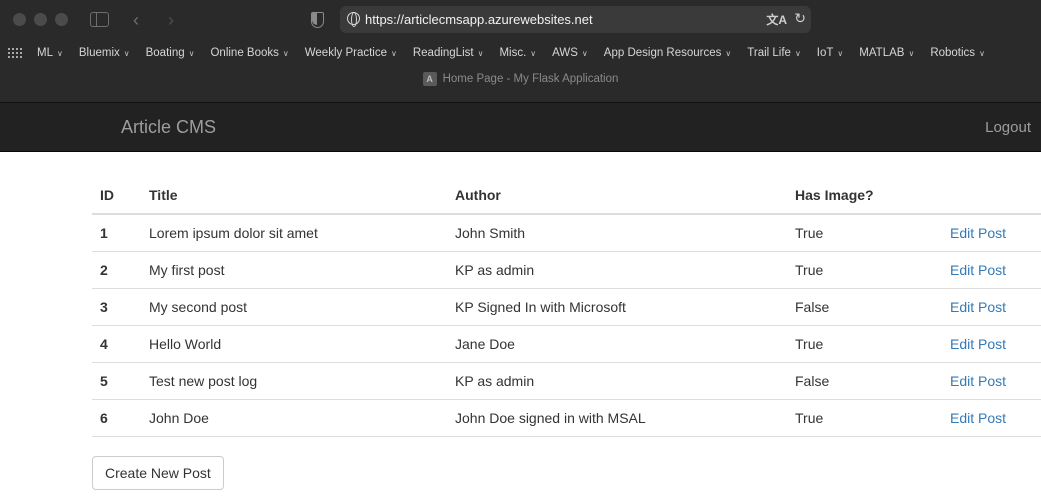 This screenshot has height=496, width=1041. I want to click on post-id-cell: 5, so click(116, 381).